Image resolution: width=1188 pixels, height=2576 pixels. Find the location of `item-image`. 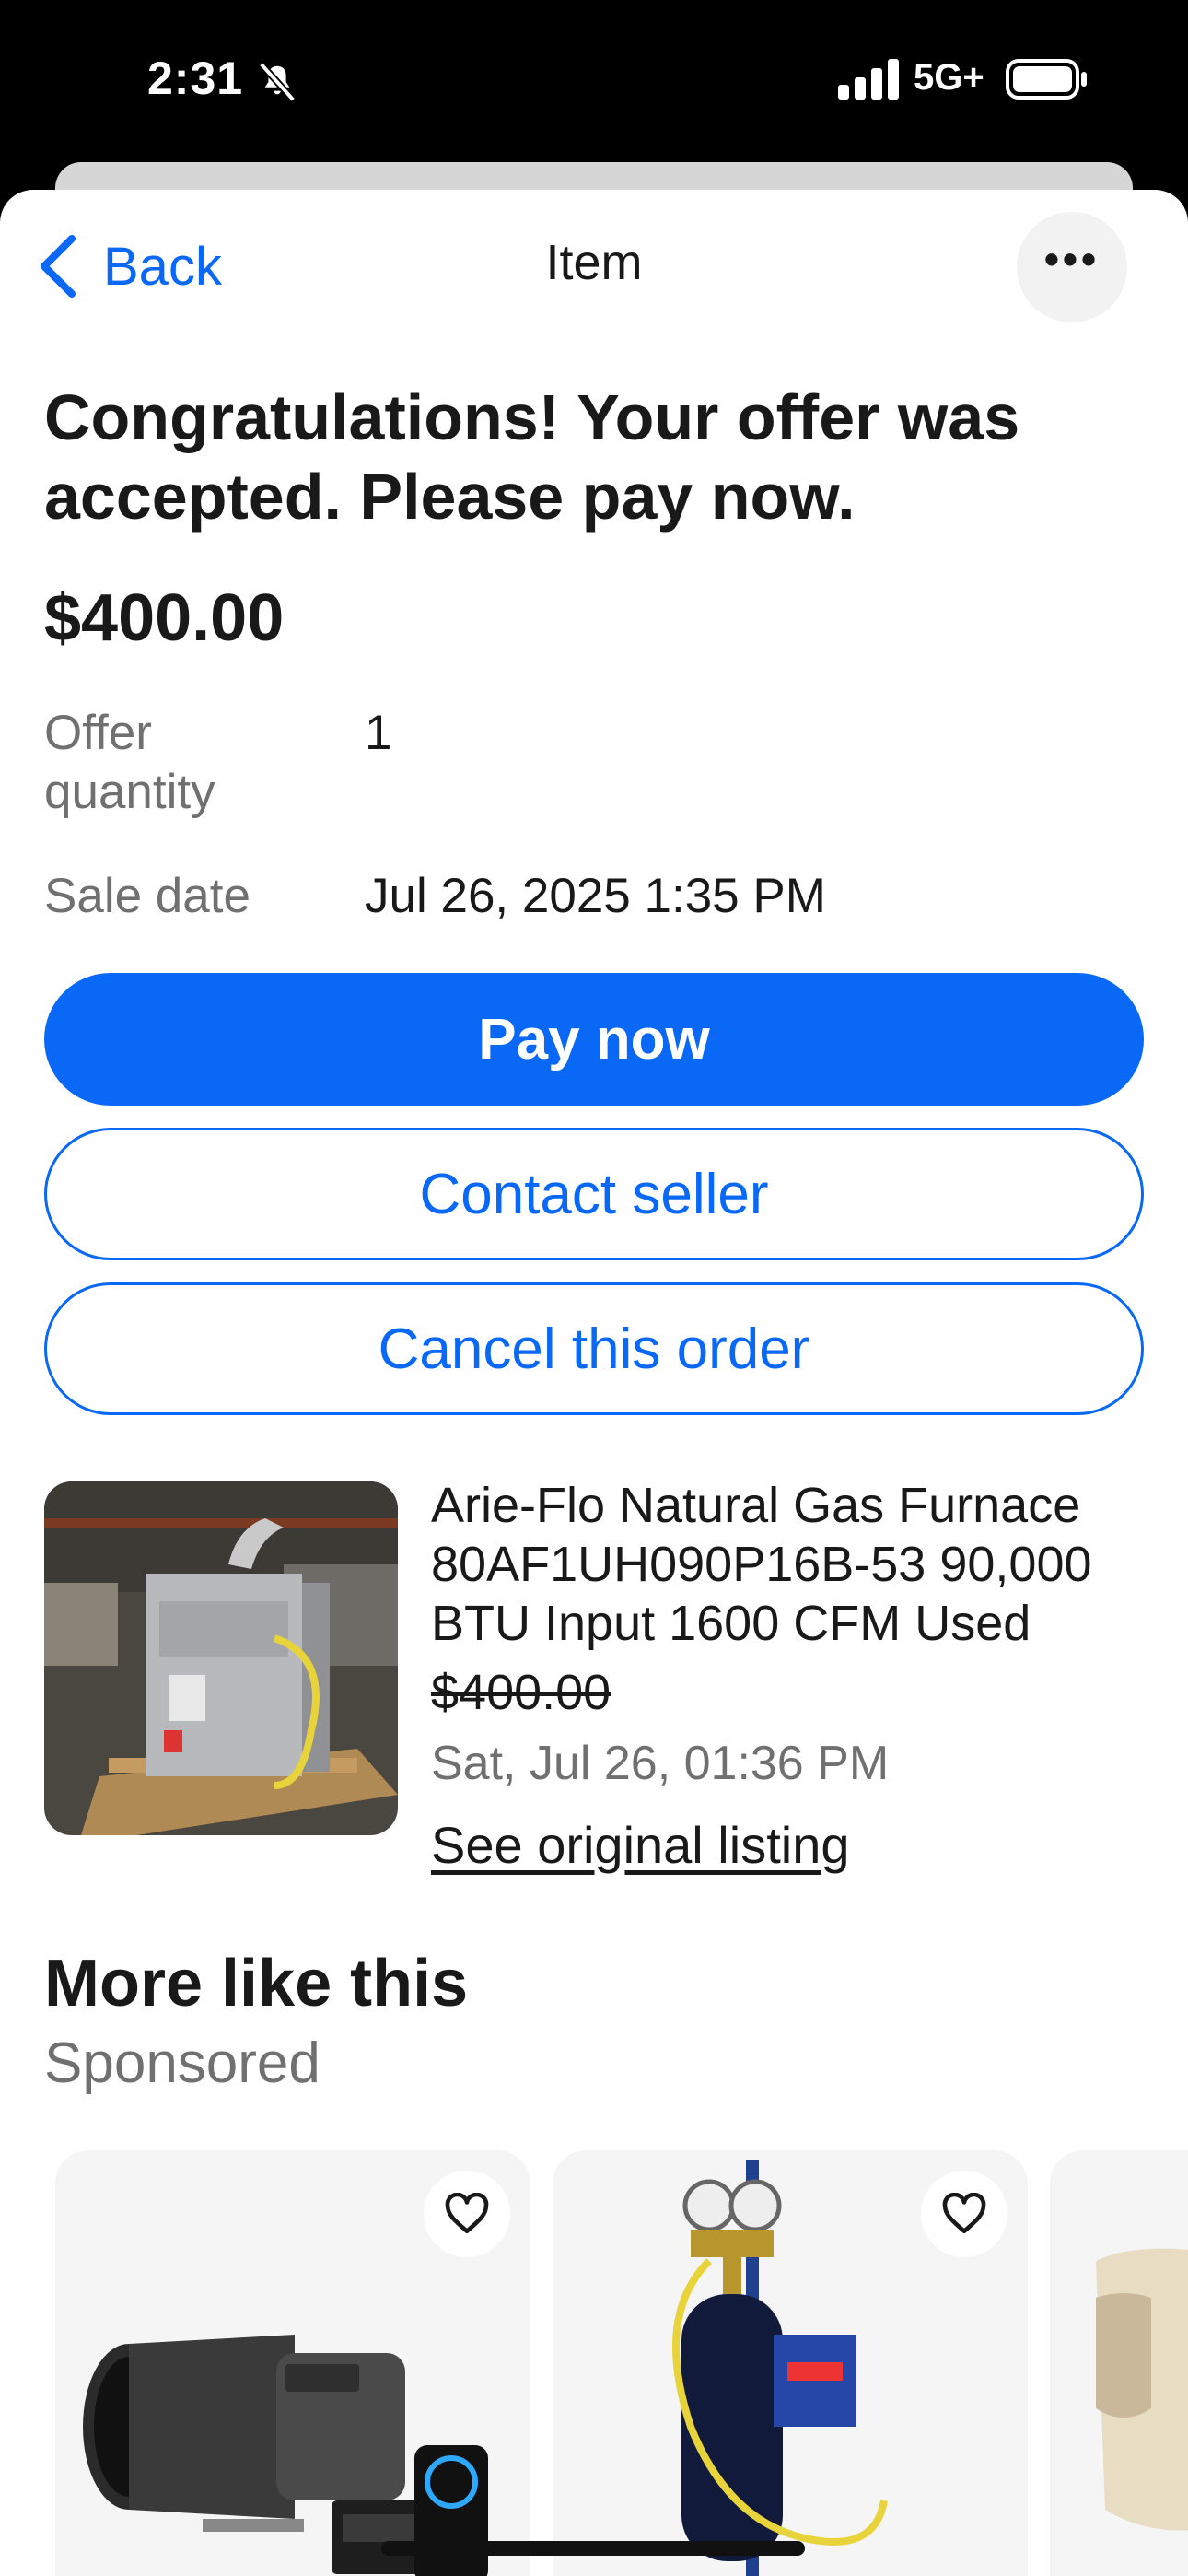

item-image is located at coordinates (221, 1658).